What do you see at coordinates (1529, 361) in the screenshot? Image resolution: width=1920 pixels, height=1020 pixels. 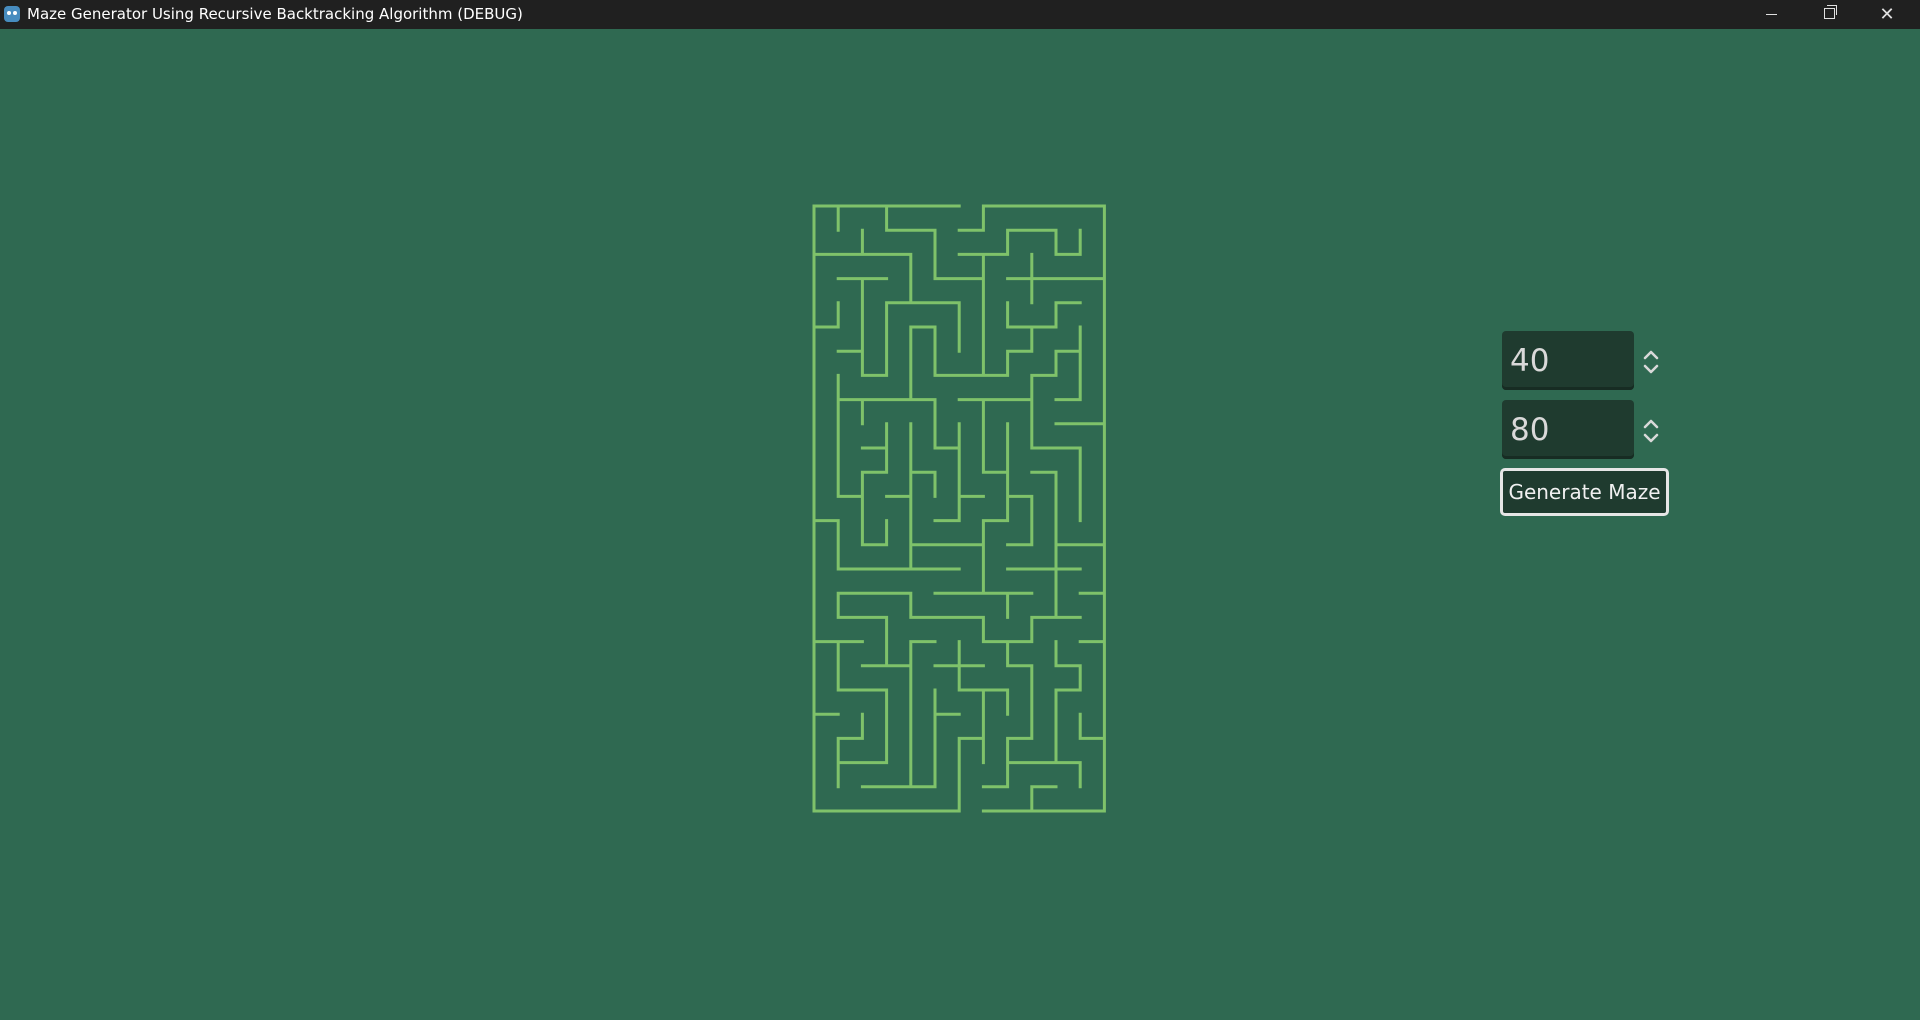 I see `width-value: 40` at bounding box center [1529, 361].